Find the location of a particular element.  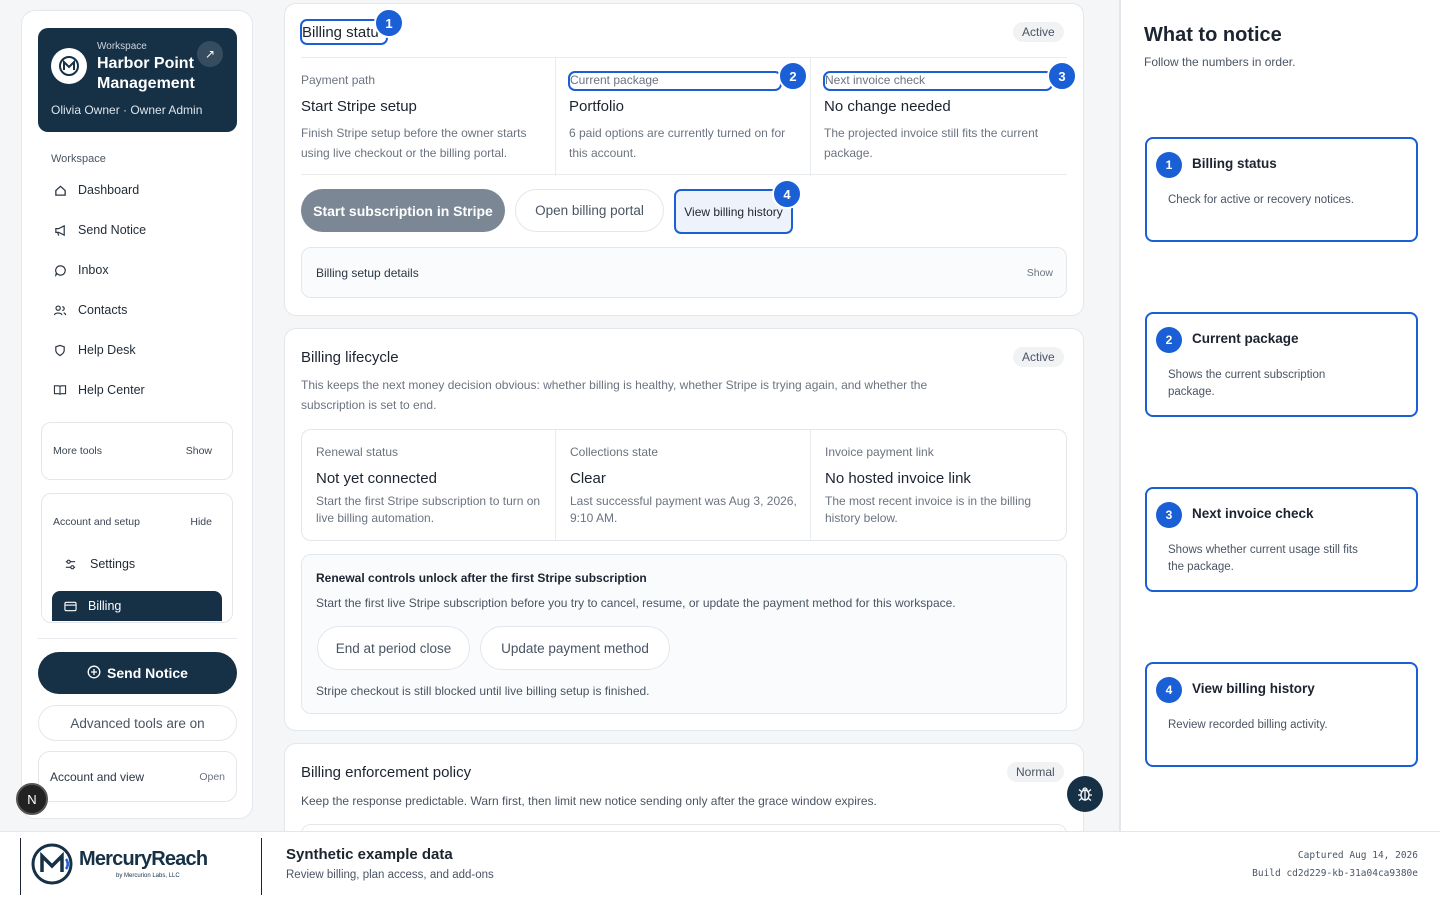

update-payment-button: Update payment method is located at coordinates (575, 648).